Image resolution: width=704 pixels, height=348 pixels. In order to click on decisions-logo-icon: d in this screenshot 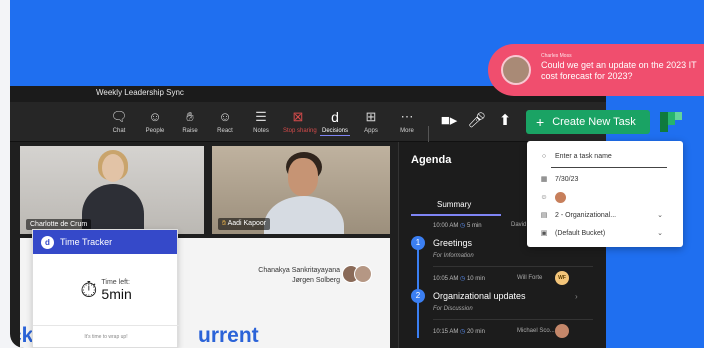, I will do `click(47, 242)`.